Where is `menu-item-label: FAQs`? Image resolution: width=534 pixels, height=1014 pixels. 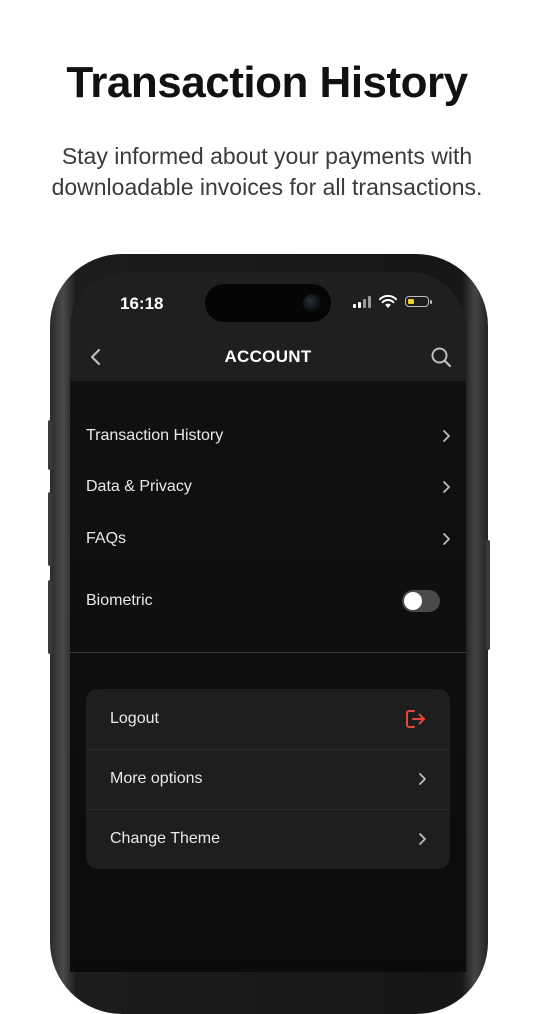
menu-item-label: FAQs is located at coordinates (106, 538).